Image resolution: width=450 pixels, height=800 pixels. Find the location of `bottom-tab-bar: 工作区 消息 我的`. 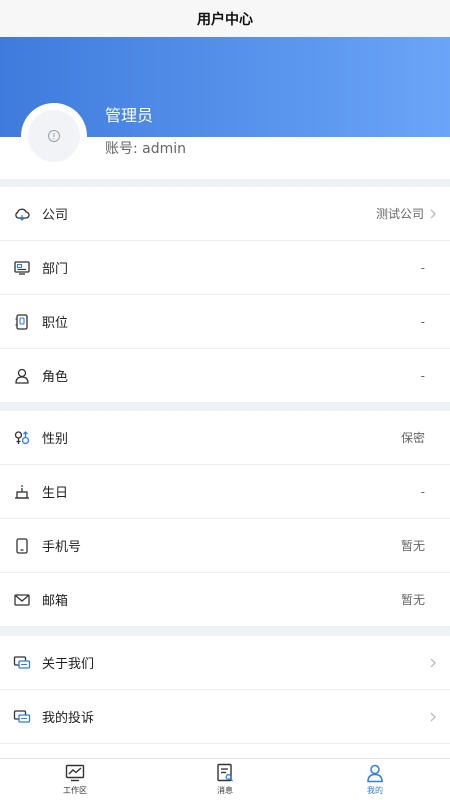

bottom-tab-bar: 工作区 消息 我的 is located at coordinates (225, 779).